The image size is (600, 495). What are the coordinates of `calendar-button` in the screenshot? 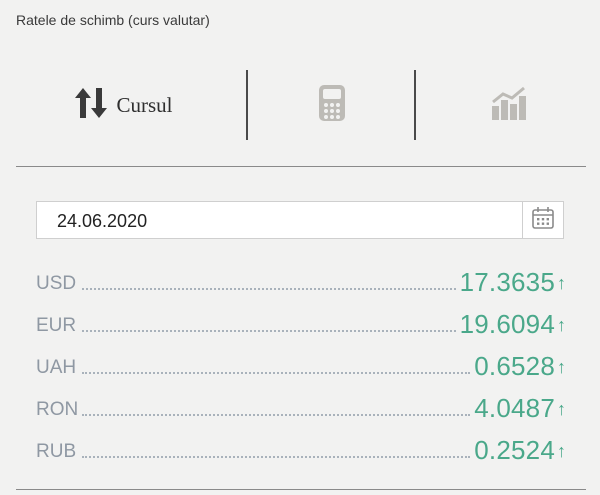 It's located at (542, 220).